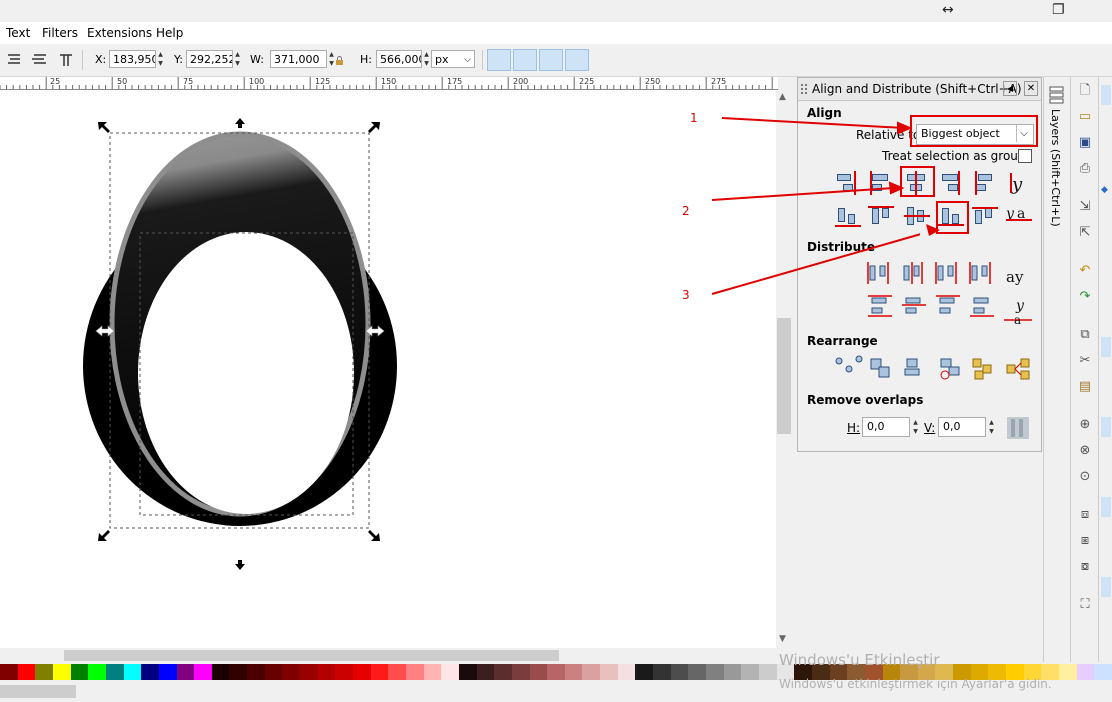  Describe the element at coordinates (991, 427) in the screenshot. I see `overlap-v-spinner: ▲ ▼` at that location.